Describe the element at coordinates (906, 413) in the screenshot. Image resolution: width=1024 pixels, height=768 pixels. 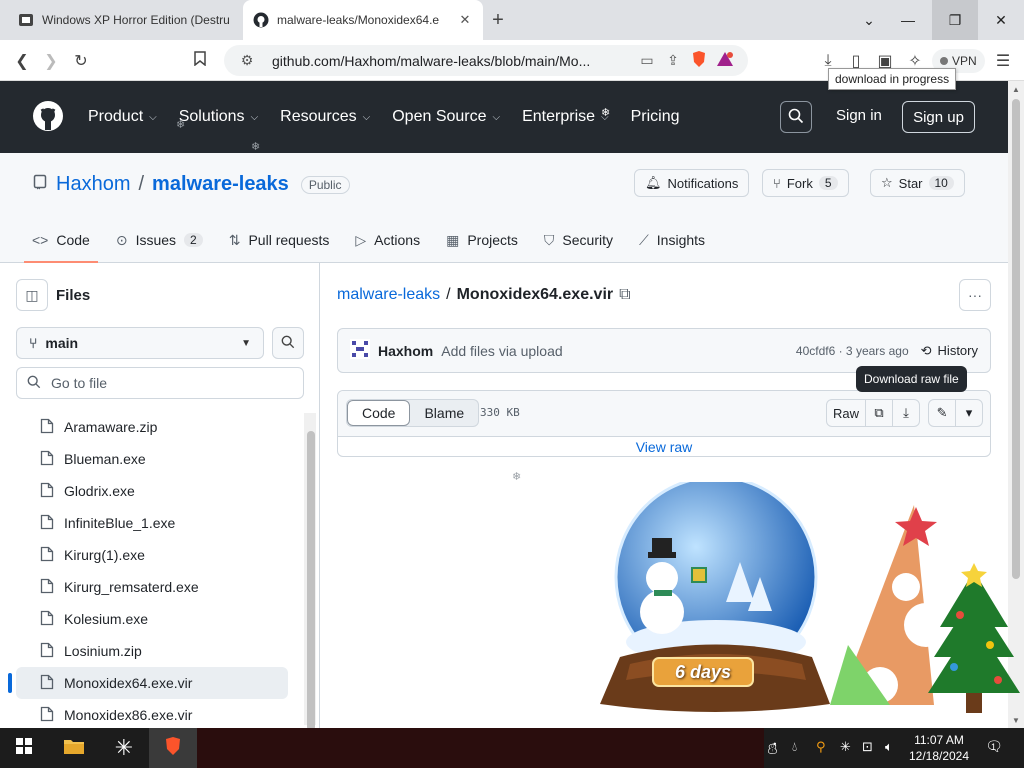
I see `download-raw-button: ⤓` at that location.